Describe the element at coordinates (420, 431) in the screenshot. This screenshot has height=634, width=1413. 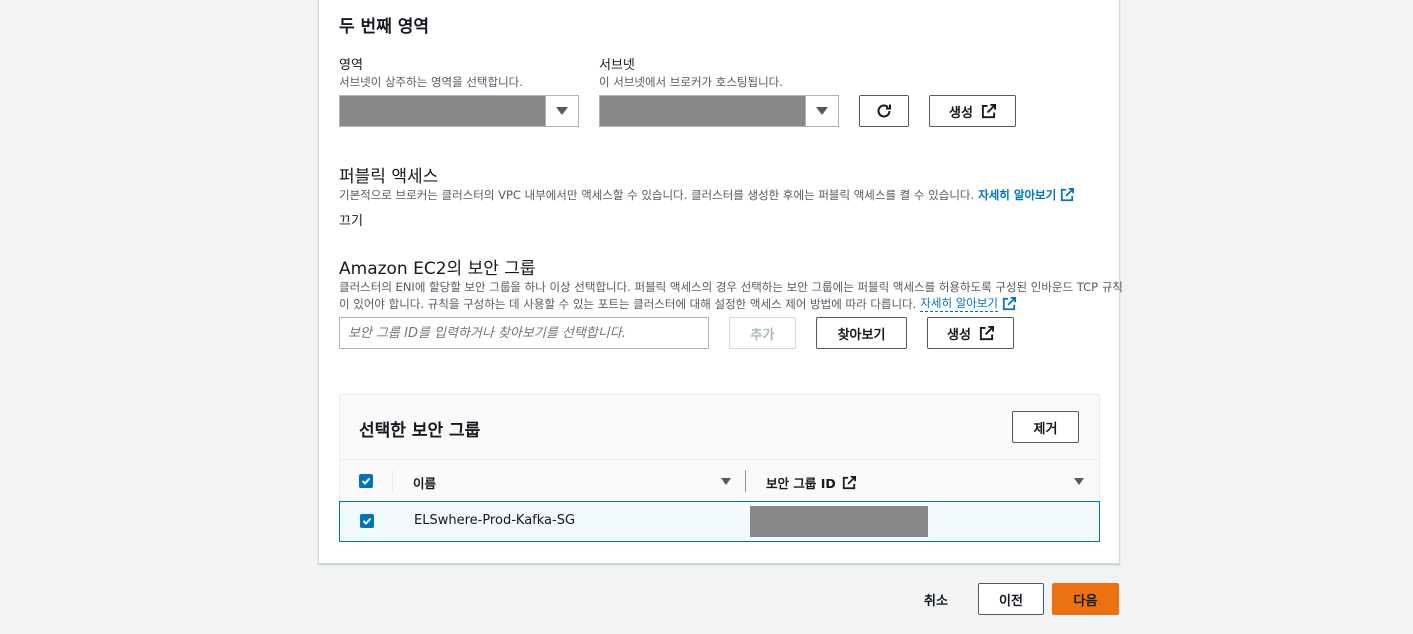
I see `selected-security-groups-heading: 선택한 보안 그룹` at that location.